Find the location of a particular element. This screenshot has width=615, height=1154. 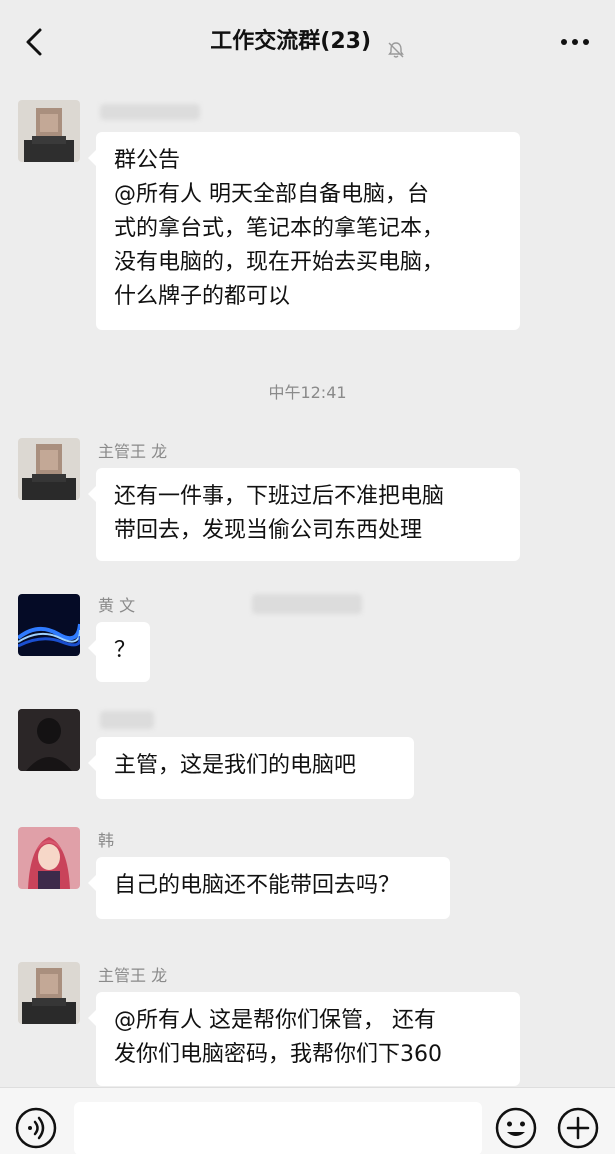

message-bubble: ？ is located at coordinates (119, 652).